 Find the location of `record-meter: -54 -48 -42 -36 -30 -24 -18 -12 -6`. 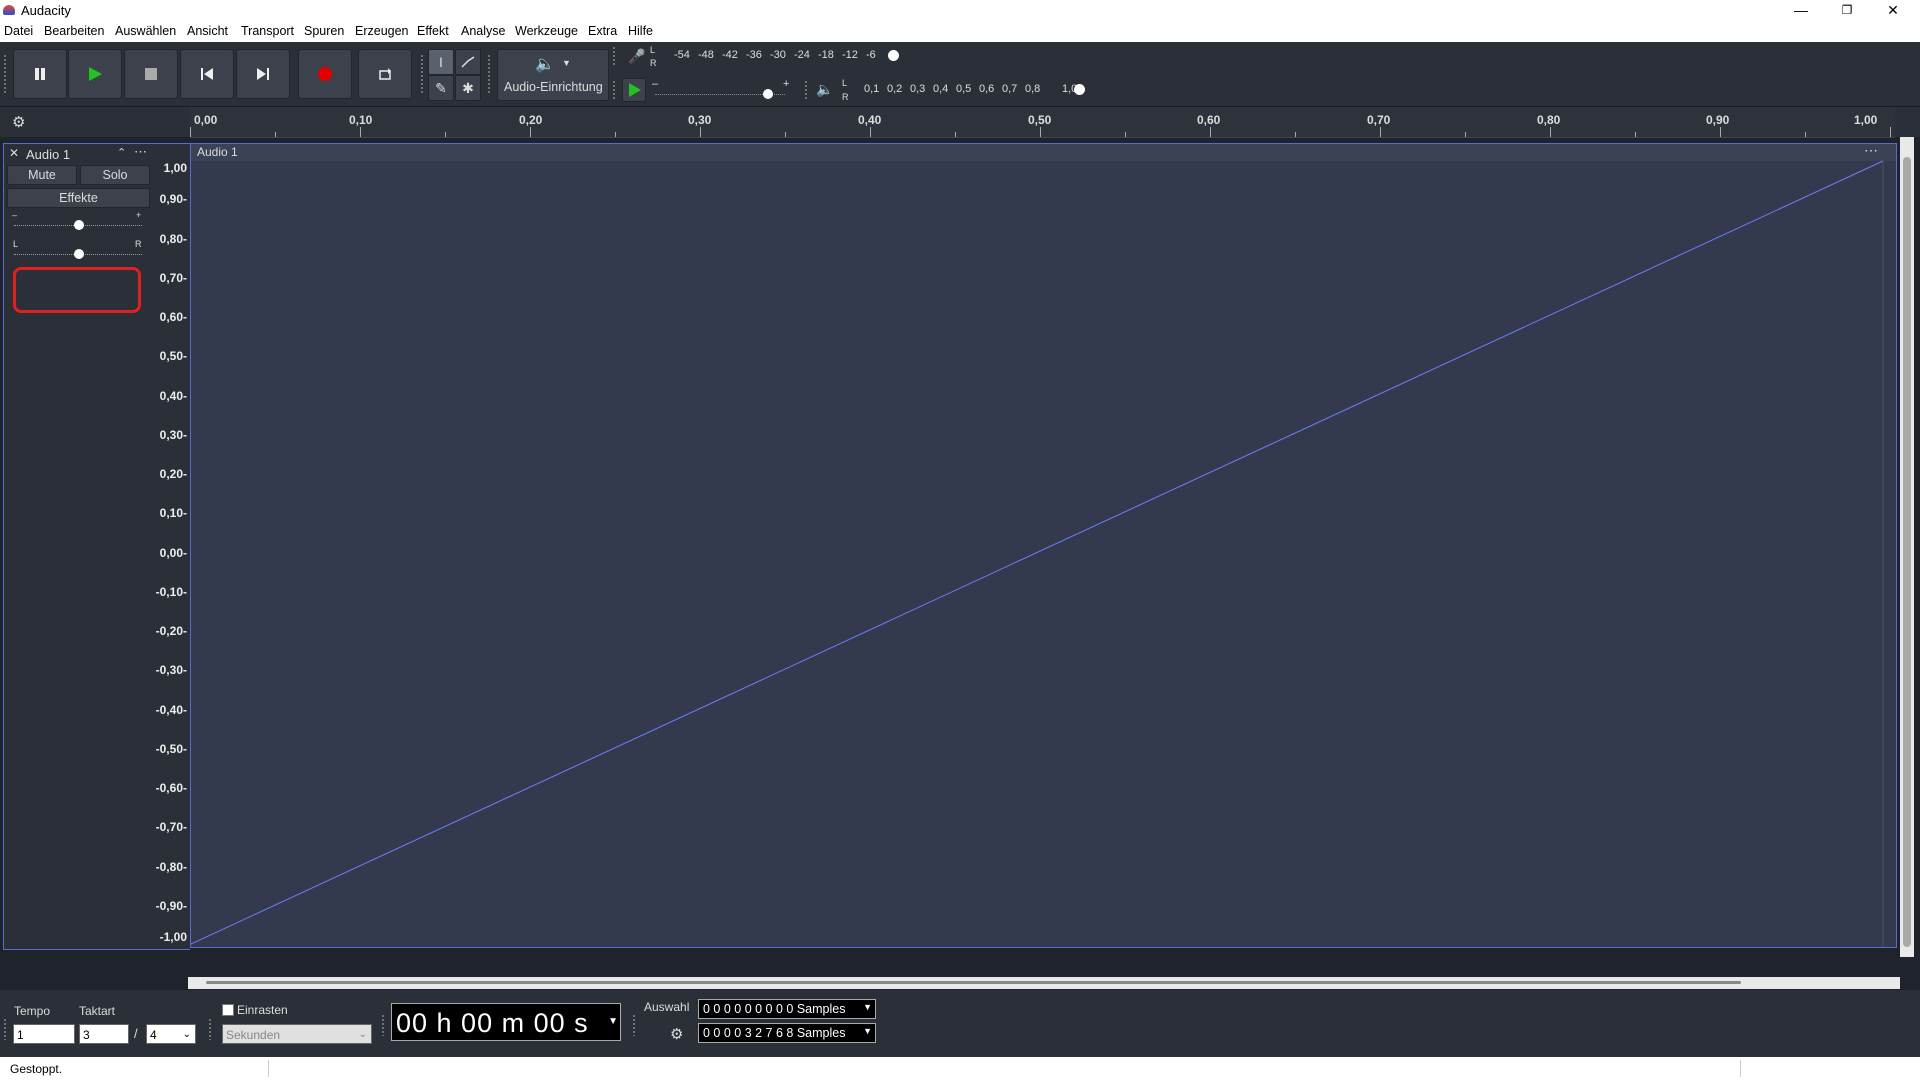

record-meter: -54 -48 -42 -36 -30 -24 -18 -12 -6 is located at coordinates (782, 57).